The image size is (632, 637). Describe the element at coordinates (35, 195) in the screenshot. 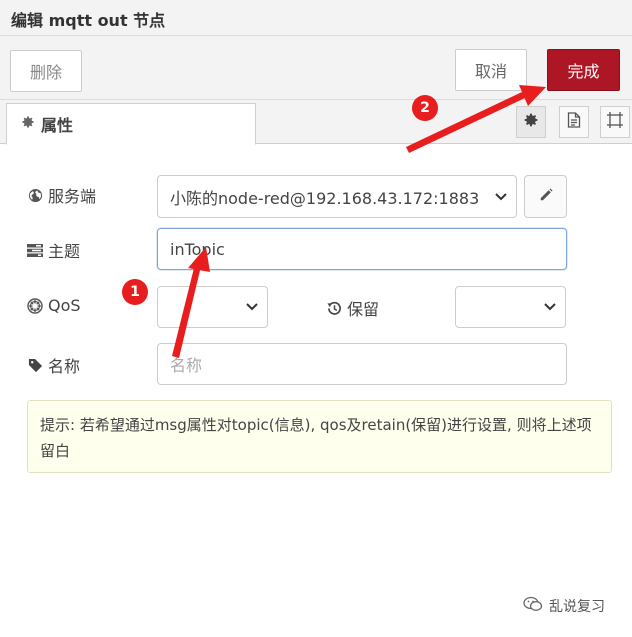

I see `globe-icon` at that location.